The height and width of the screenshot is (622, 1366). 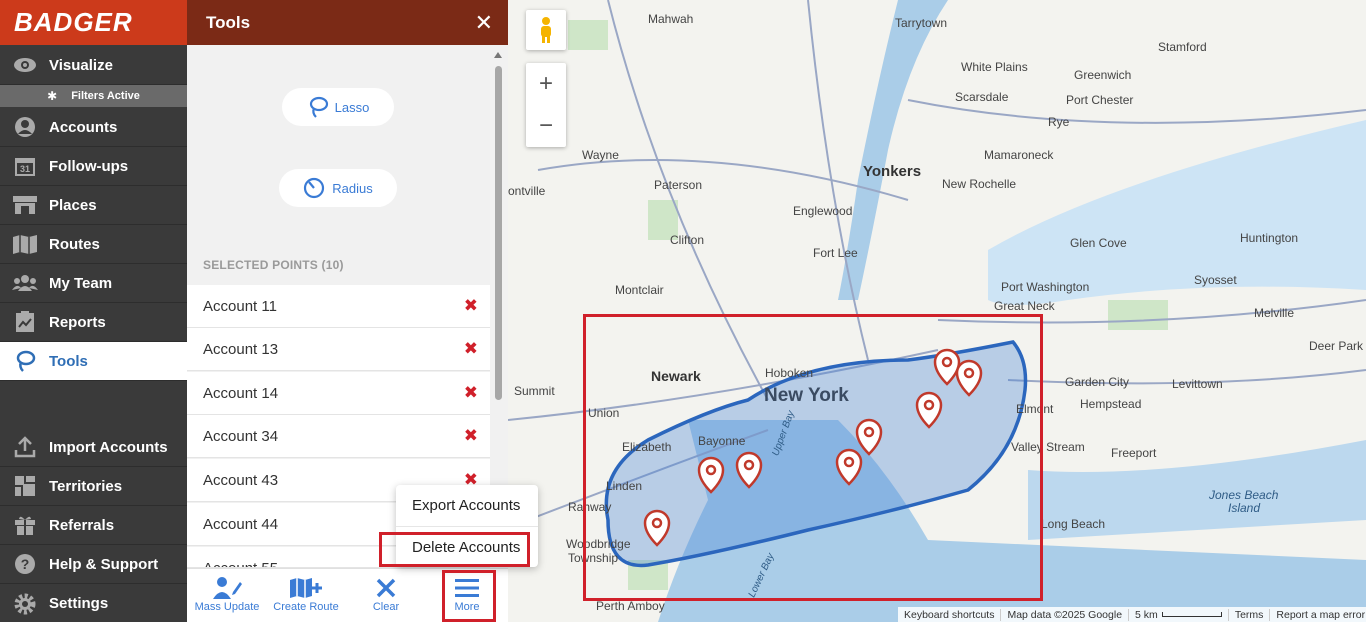 I want to click on map-label: Englewood, so click(x=823, y=211).